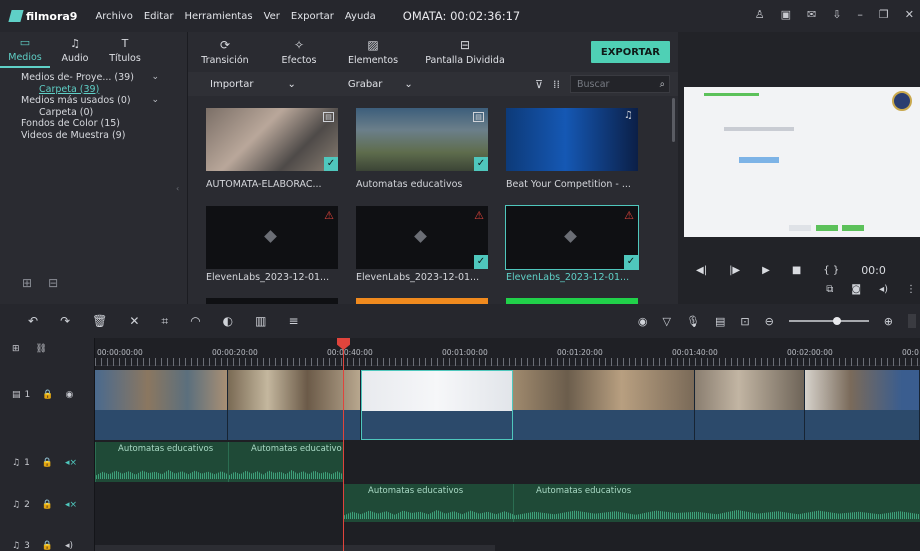 This screenshot has width=920, height=551. I want to click on media-item-elevenlabs-3: ⚠ ✓, so click(572, 237).